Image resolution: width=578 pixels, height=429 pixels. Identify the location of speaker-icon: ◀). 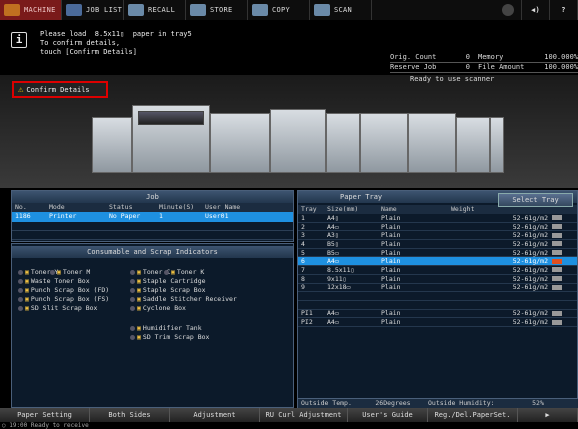
(536, 10).